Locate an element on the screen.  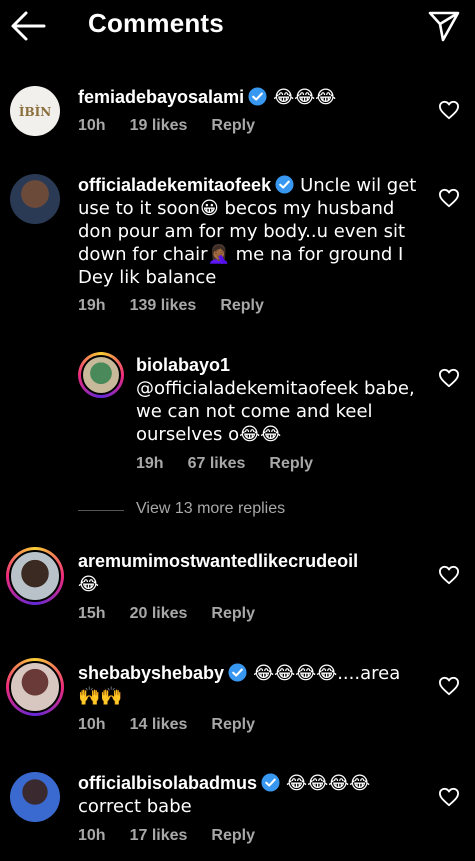
comment-username: aremumimostwantedlikecrudeoil is located at coordinates (218, 561).